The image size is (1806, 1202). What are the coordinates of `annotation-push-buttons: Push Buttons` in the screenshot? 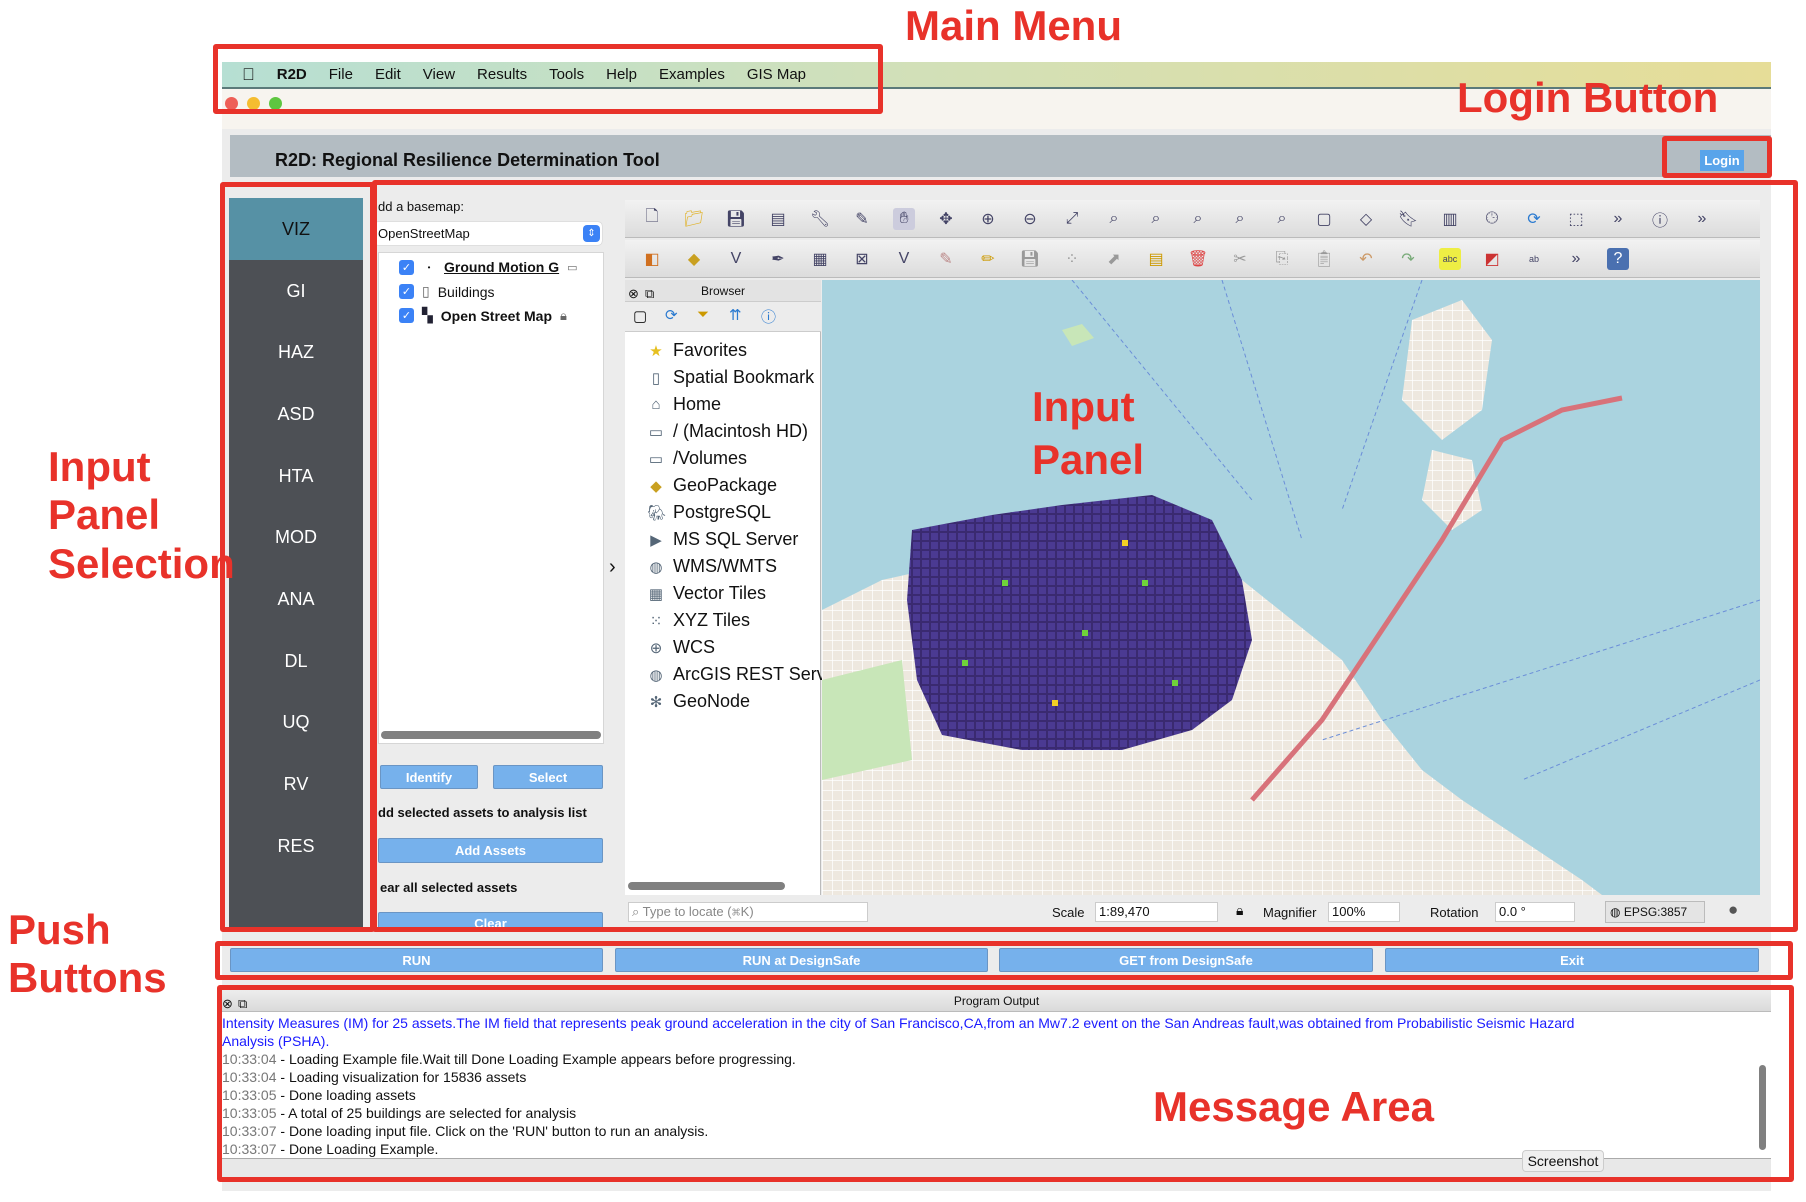 It's located at (87, 954).